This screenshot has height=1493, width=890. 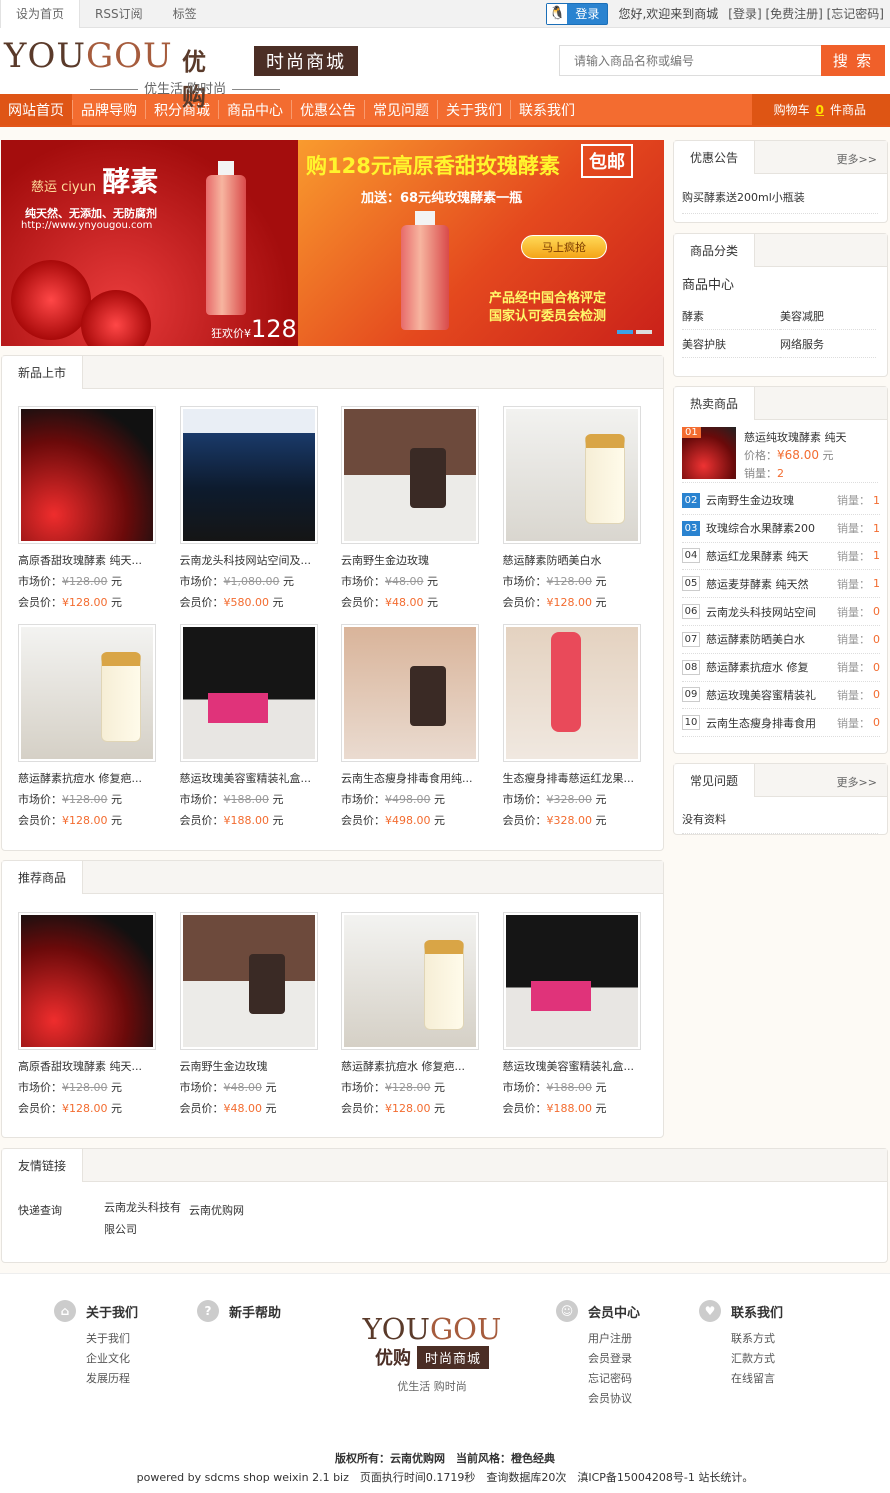 I want to click on footer-link: 企业文化, so click(x=112, y=1360).